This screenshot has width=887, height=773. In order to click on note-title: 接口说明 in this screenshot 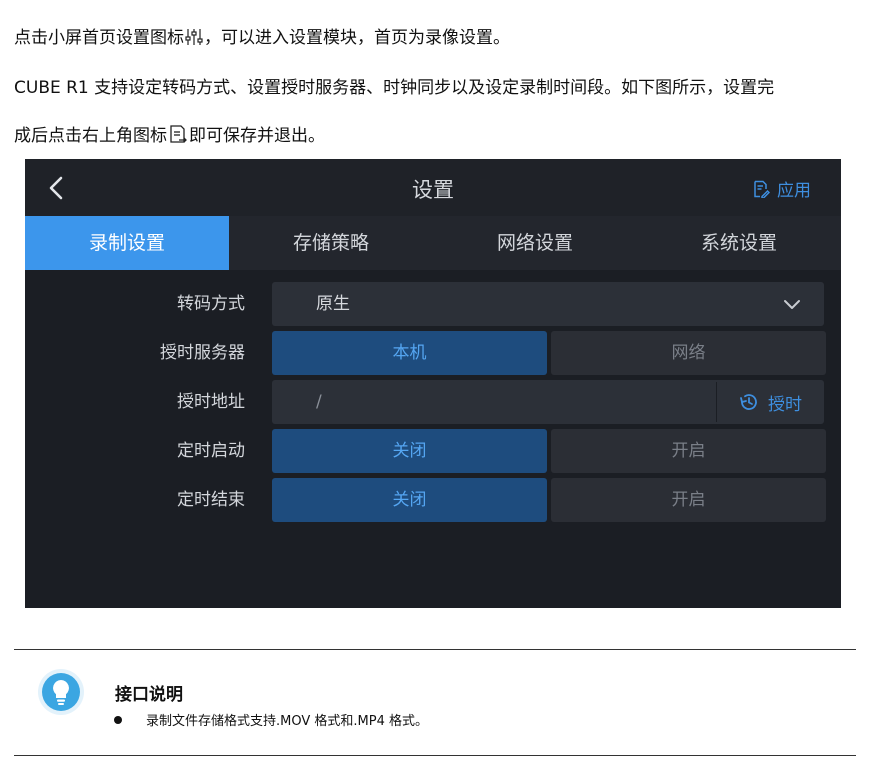, I will do `click(149, 695)`.